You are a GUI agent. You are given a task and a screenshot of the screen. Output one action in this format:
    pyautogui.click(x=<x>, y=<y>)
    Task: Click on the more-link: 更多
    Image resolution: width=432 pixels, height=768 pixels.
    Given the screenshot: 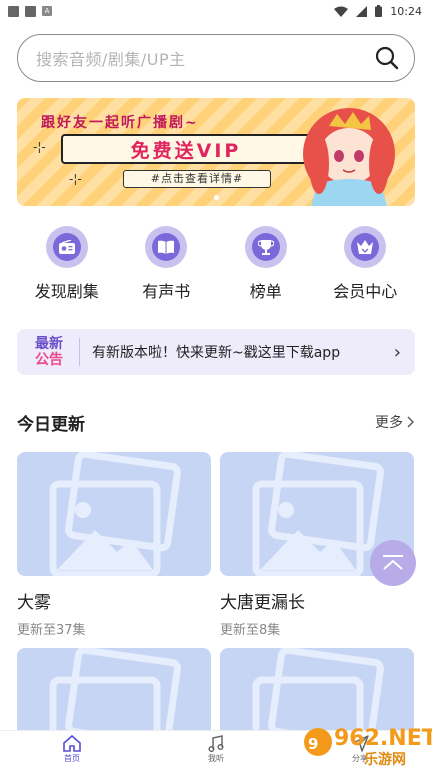 What is the action you would take?
    pyautogui.click(x=395, y=422)
    